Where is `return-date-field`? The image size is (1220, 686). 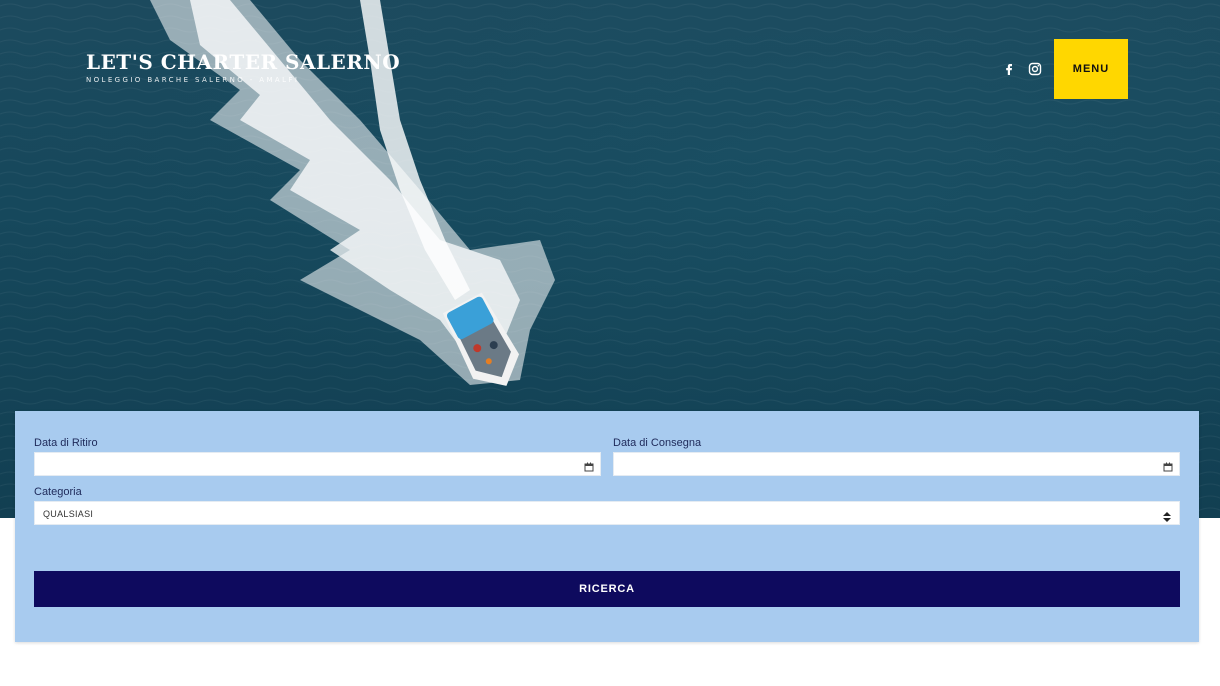 return-date-field is located at coordinates (896, 464).